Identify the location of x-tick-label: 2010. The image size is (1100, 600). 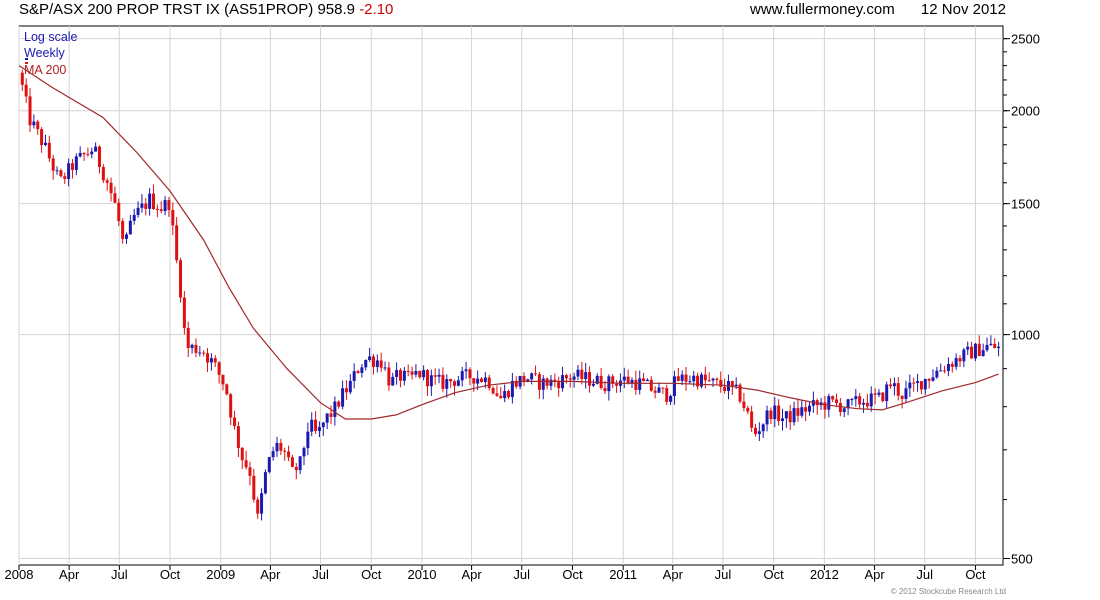
(422, 574).